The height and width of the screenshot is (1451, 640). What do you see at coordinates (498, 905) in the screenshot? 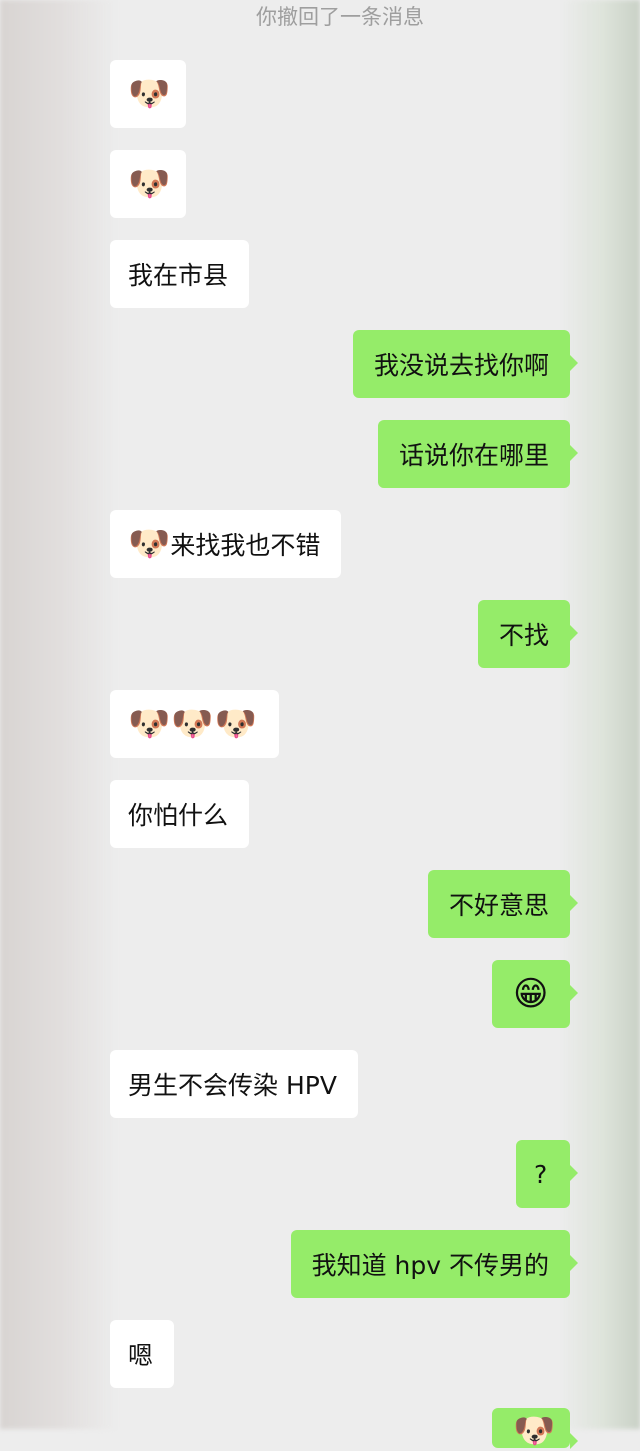
I see `message-text: 不好意思` at bounding box center [498, 905].